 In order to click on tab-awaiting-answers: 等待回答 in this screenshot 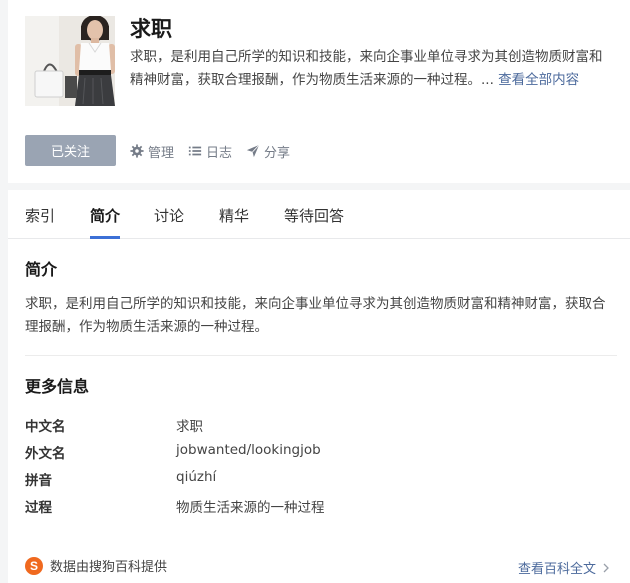, I will do `click(314, 216)`.